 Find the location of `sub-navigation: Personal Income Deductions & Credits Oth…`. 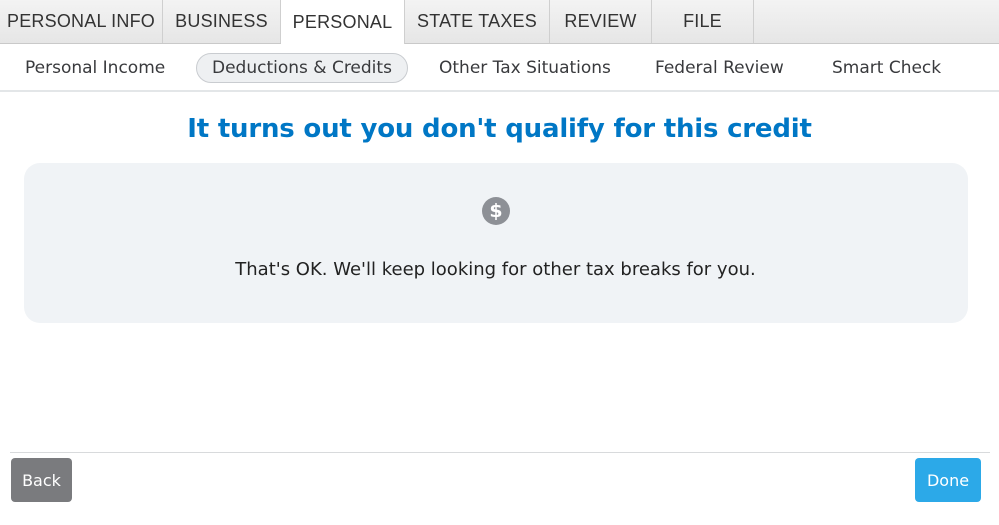

sub-navigation: Personal Income Deductions & Credits Oth… is located at coordinates (499, 68).